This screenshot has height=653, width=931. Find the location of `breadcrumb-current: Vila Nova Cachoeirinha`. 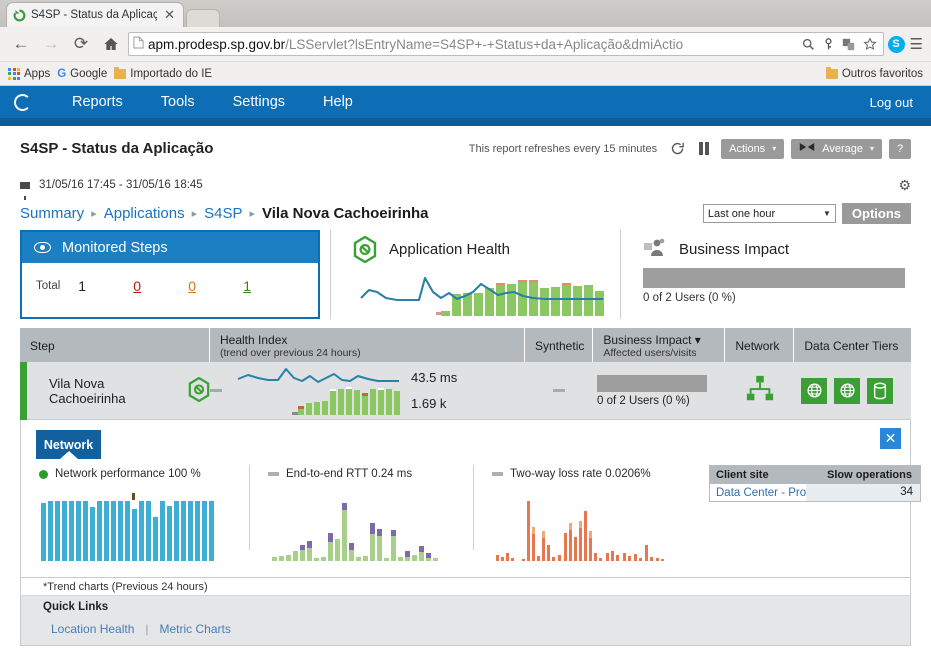

breadcrumb-current: Vila Nova Cachoeirinha is located at coordinates (345, 213).